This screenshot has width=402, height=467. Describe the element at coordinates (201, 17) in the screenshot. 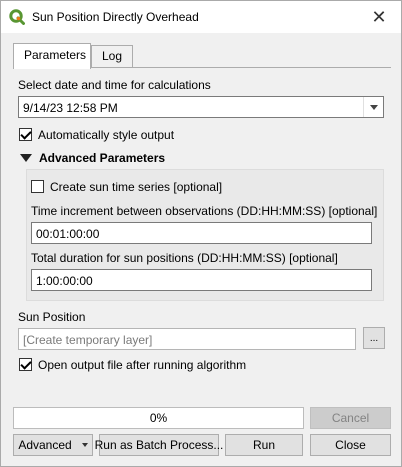

I see `title-bar: Sun Position Directly Overhead ✕` at that location.